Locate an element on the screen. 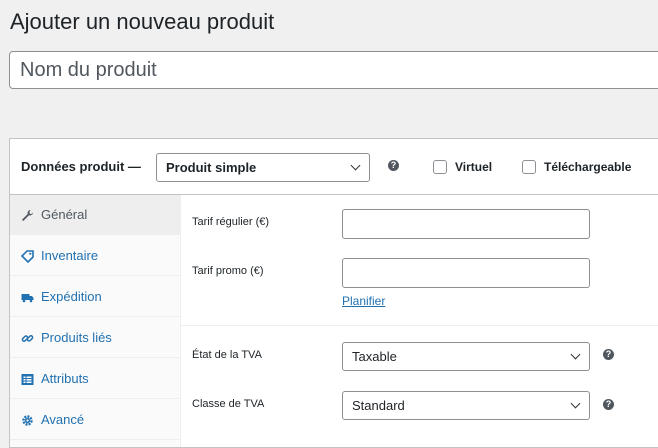 The image size is (658, 448). list-icon is located at coordinates (27, 379).